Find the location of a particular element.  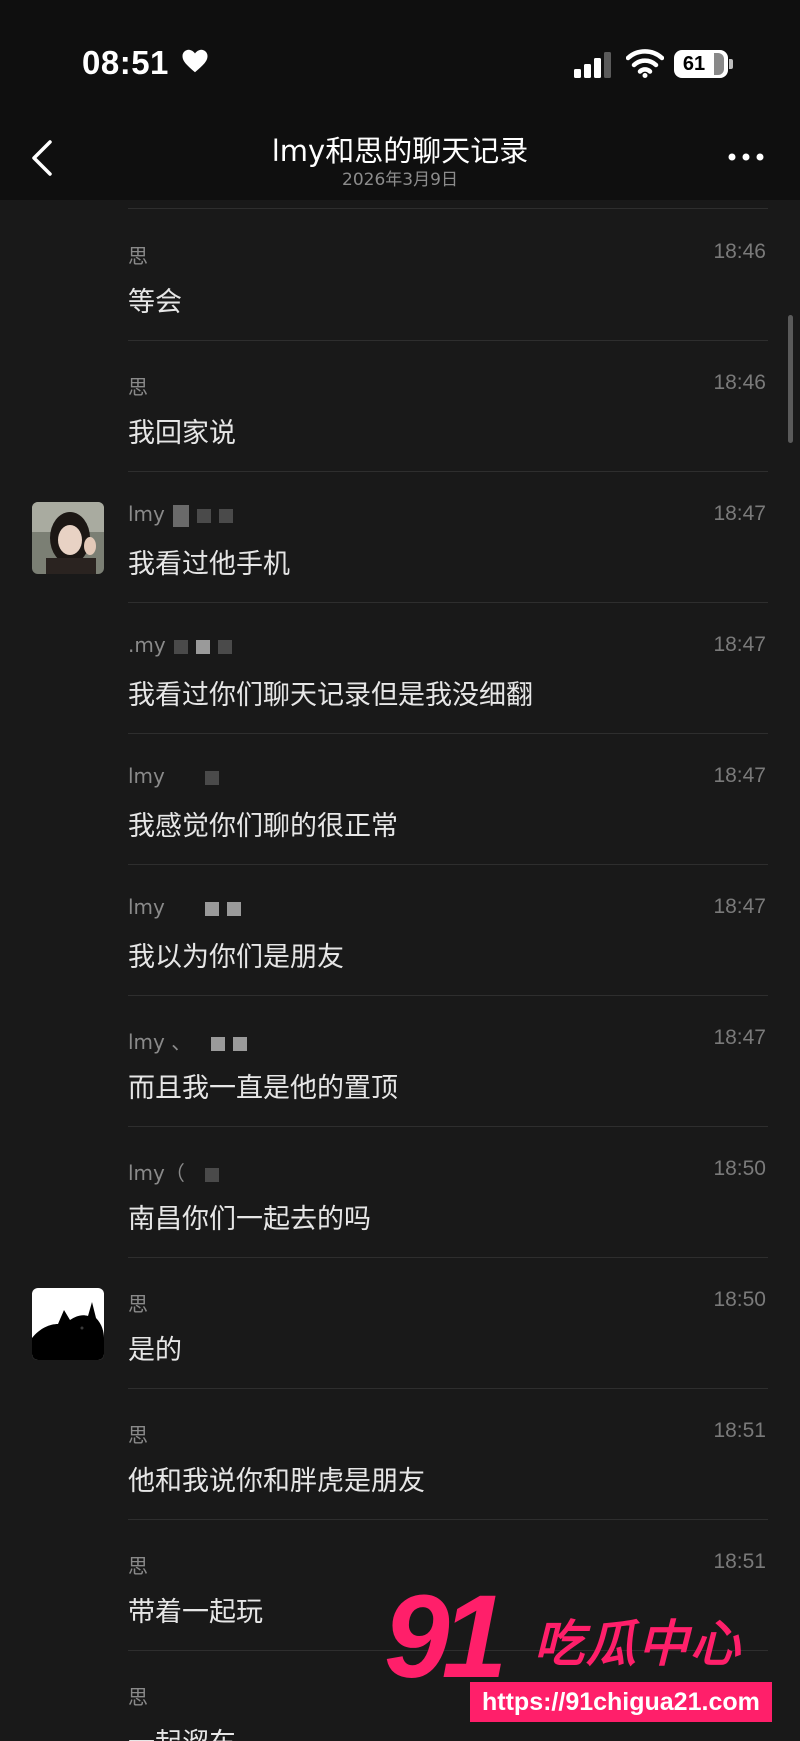

message-text: 带着一起玩 is located at coordinates (195, 1612).